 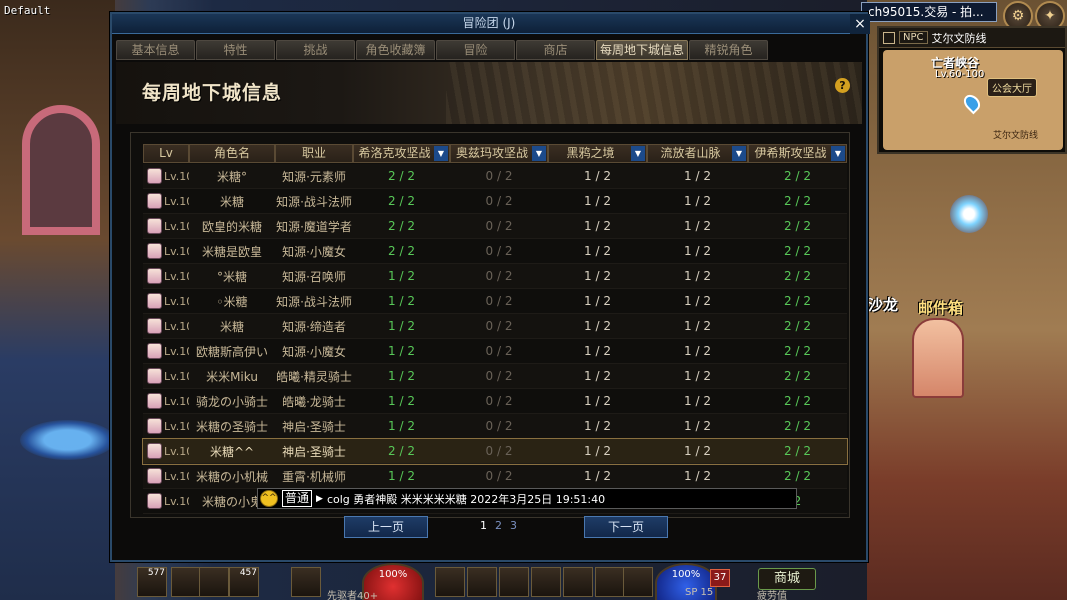 What do you see at coordinates (269, 498) in the screenshot?
I see `emoji-icon: ^^` at bounding box center [269, 498].